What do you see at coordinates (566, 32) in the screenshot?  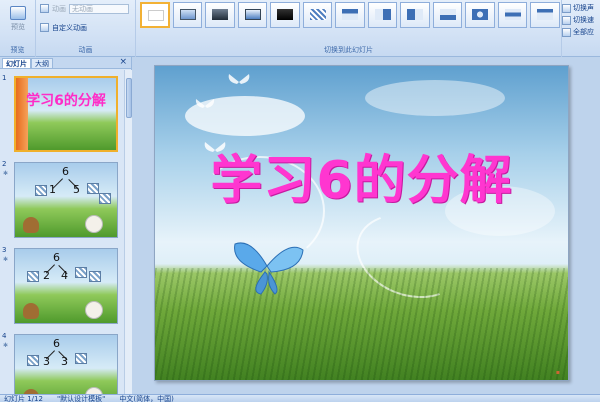 I see `apply-all-icon` at bounding box center [566, 32].